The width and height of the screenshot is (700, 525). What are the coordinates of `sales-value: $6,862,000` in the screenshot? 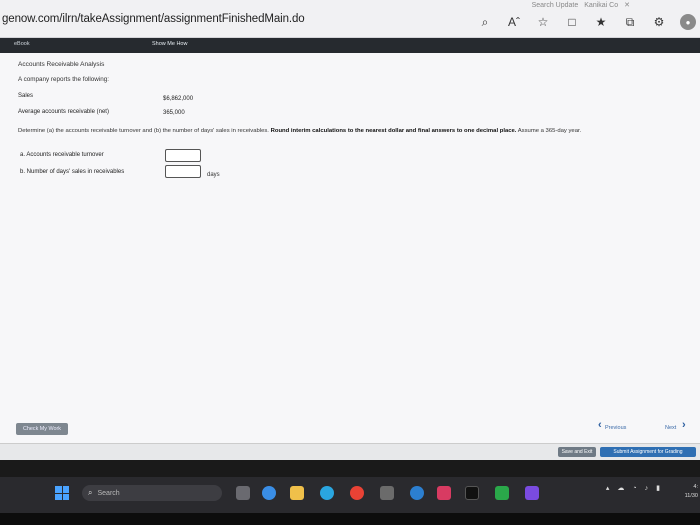 It's located at (178, 99).